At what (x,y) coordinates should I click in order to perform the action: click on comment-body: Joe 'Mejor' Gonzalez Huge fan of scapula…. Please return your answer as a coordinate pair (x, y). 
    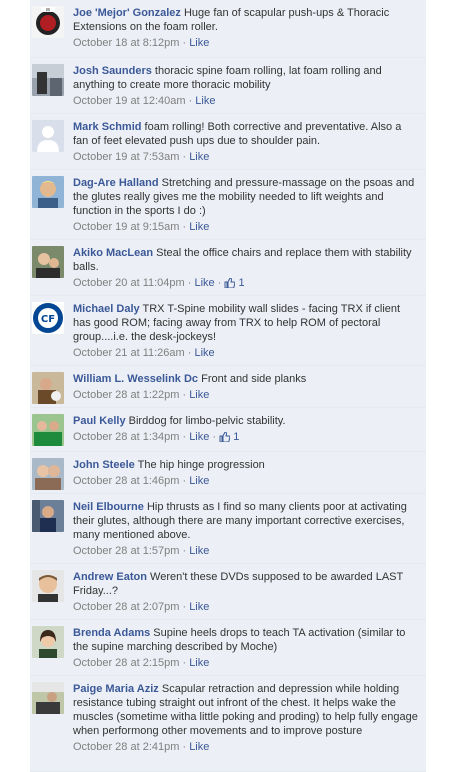
    Looking at the image, I should click on (245, 28).